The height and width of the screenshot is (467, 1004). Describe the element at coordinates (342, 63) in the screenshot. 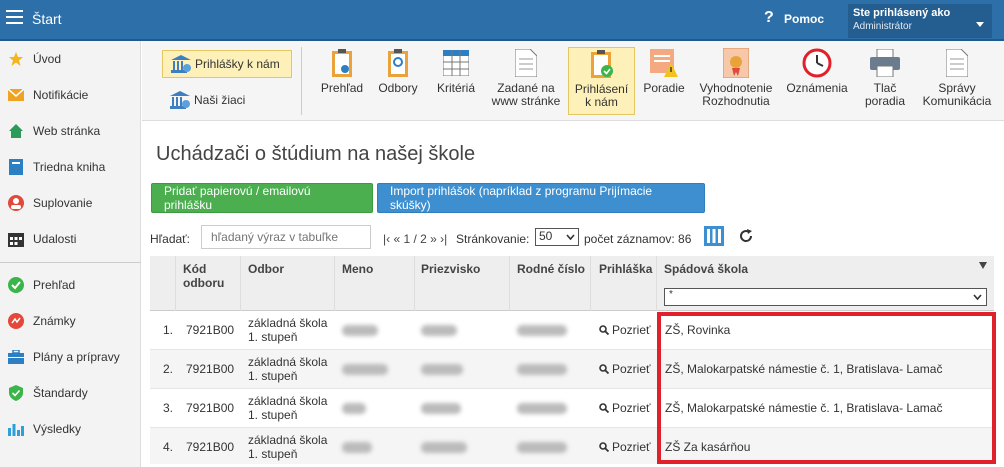

I see `clipboard-eye-icon` at that location.